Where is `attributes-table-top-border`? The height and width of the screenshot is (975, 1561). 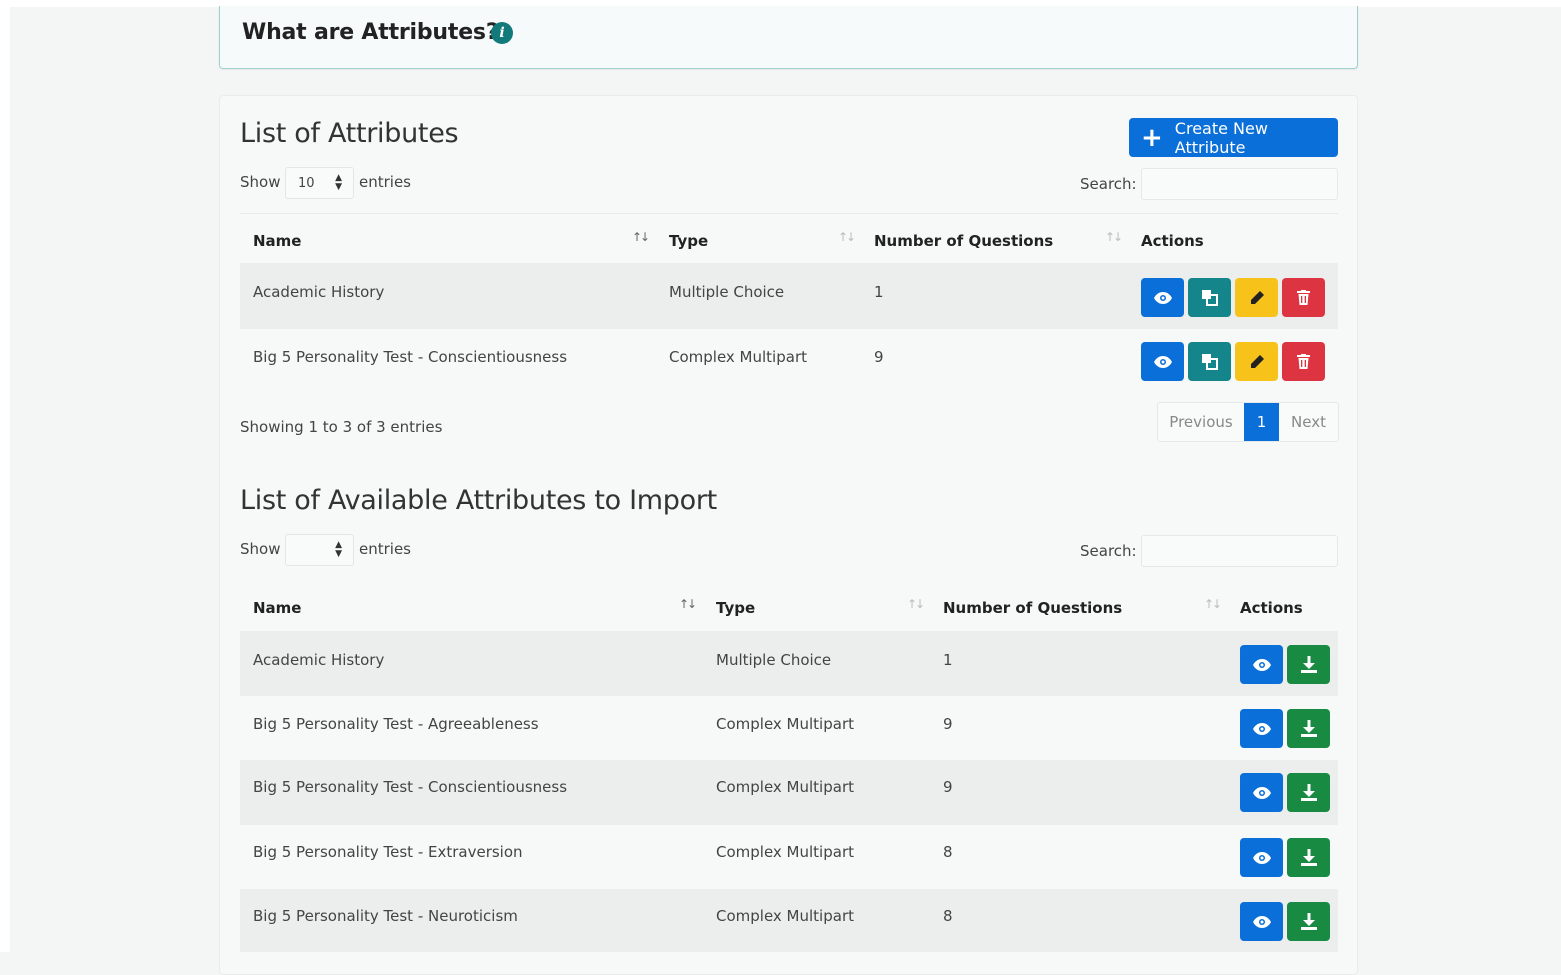 attributes-table-top-border is located at coordinates (789, 213).